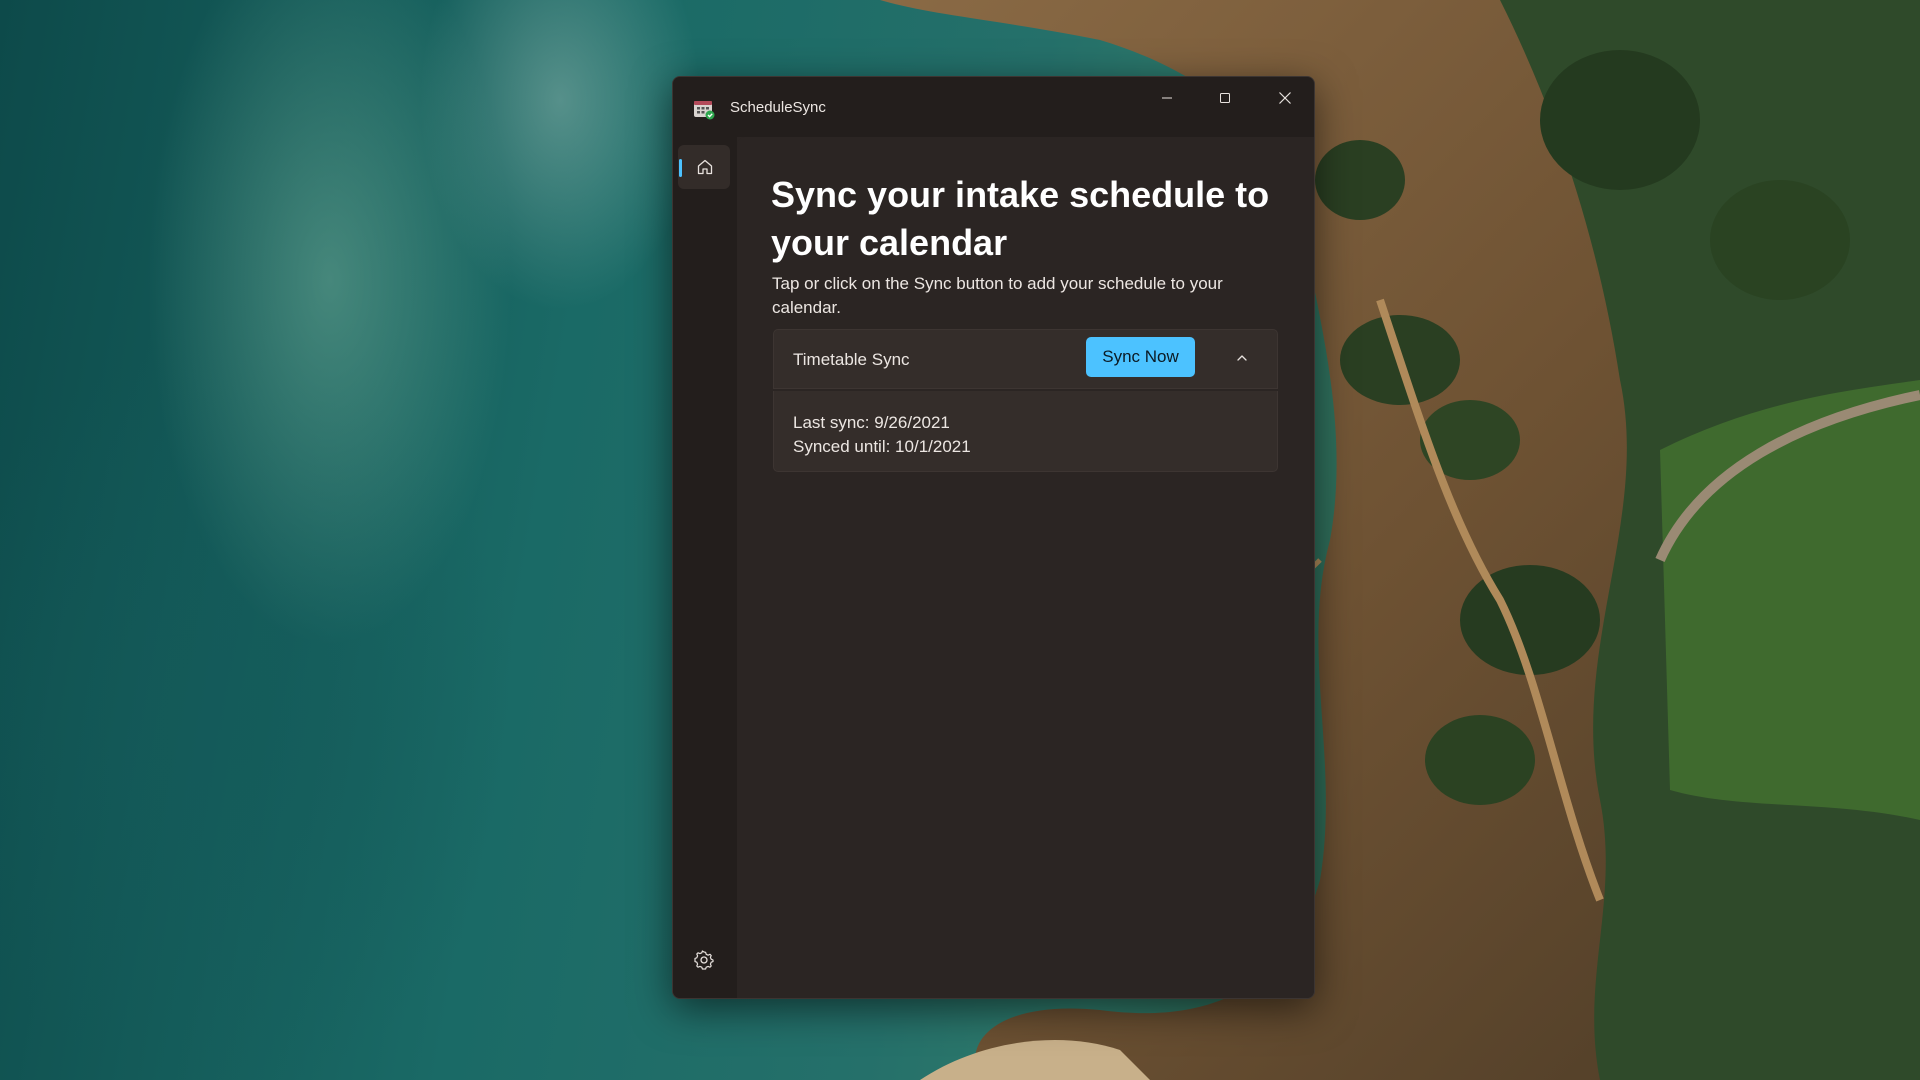 This screenshot has width=1920, height=1080. Describe the element at coordinates (871, 422) in the screenshot. I see `last-sync-text: Last sync: 9/26/2021` at that location.